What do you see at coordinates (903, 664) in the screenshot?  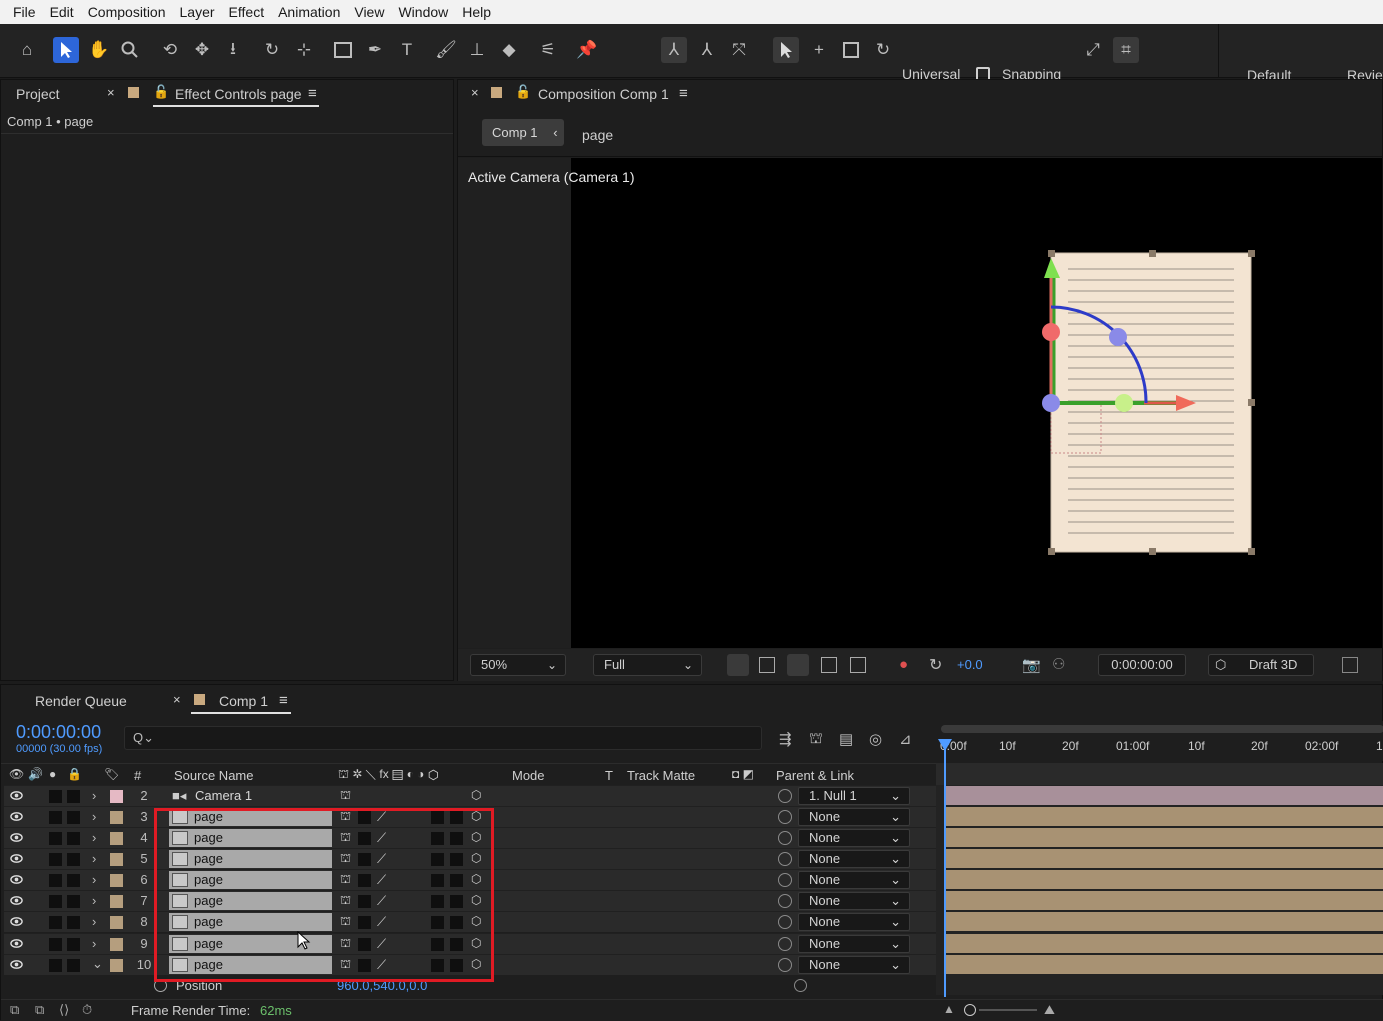 I see `channels-icon: ●` at bounding box center [903, 664].